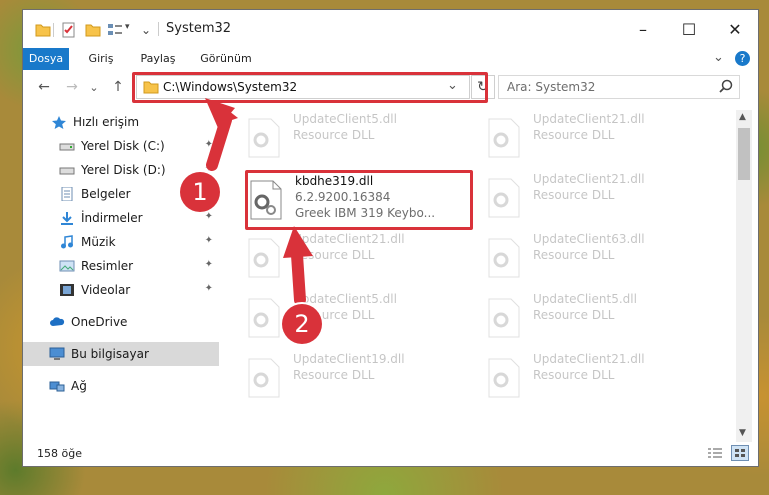 The height and width of the screenshot is (495, 769). I want to click on annotation-arrows, so click(259, 202).